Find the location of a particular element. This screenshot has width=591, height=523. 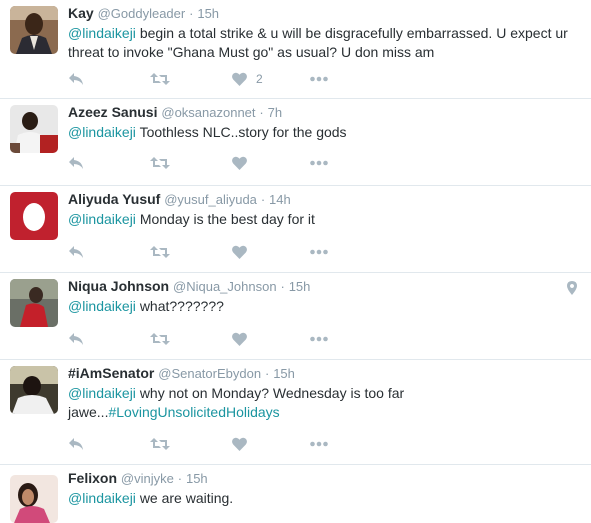

location-icon is located at coordinates (572, 288).